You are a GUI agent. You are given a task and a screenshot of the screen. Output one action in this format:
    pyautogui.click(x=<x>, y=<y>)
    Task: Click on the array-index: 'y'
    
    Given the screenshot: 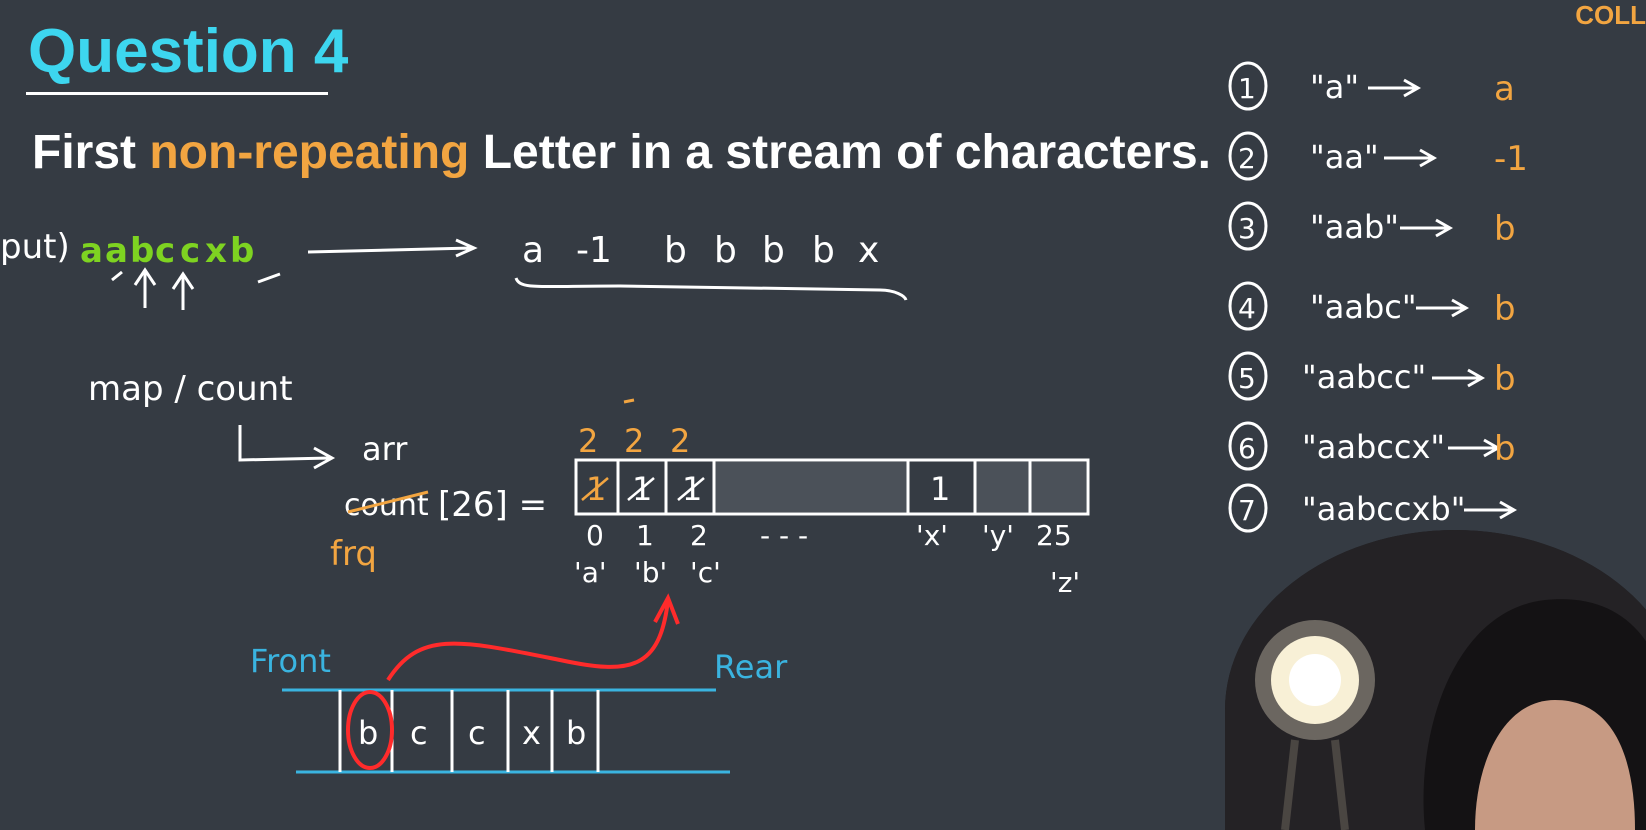 What is the action you would take?
    pyautogui.click(x=998, y=535)
    